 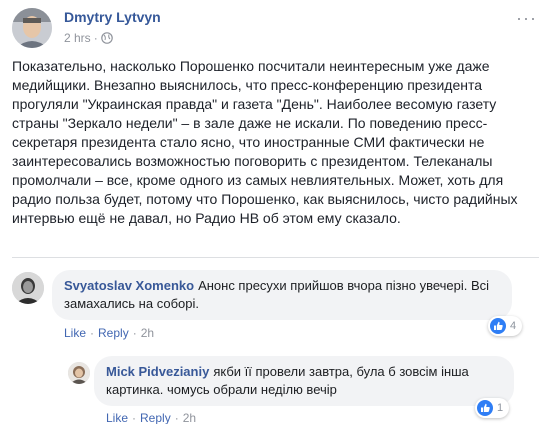 I want to click on post-header: Dmytry Lytvyn 2 hrs · ···, so click(x=275, y=30).